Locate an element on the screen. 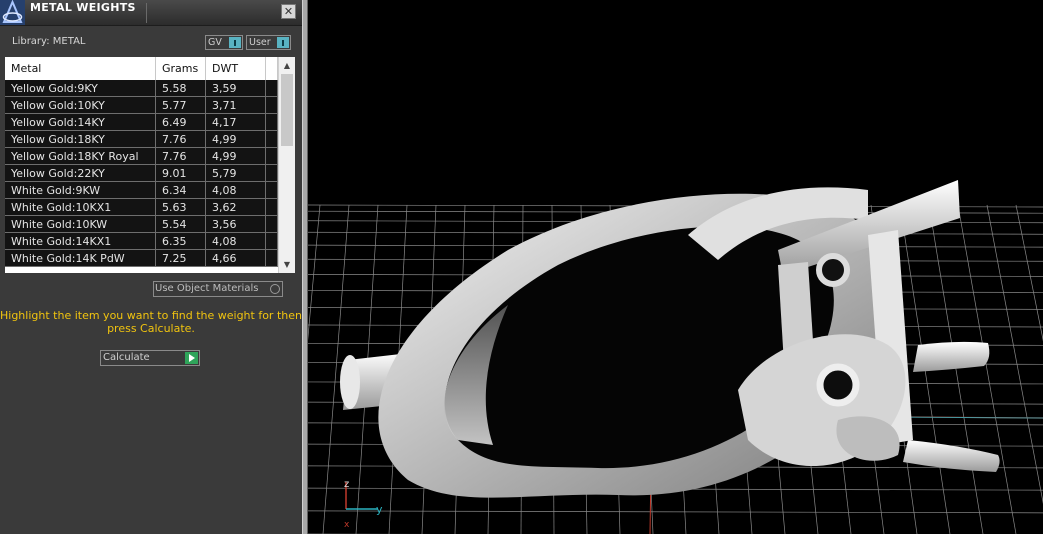  y-axis-label: y is located at coordinates (379, 509).